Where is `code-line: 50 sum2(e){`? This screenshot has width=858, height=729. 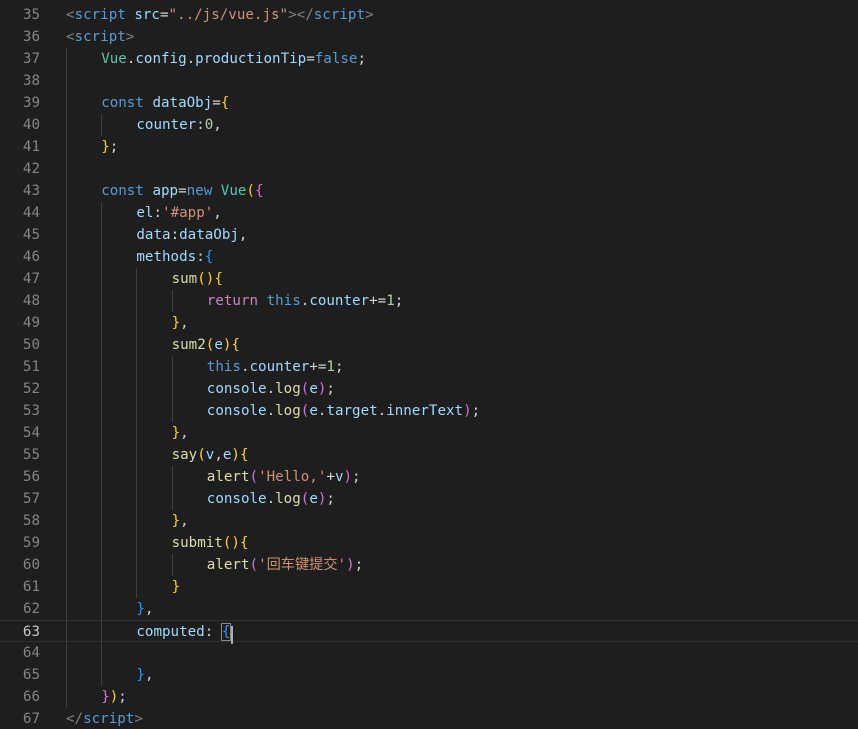
code-line: 50 sum2(e){ is located at coordinates (429, 345).